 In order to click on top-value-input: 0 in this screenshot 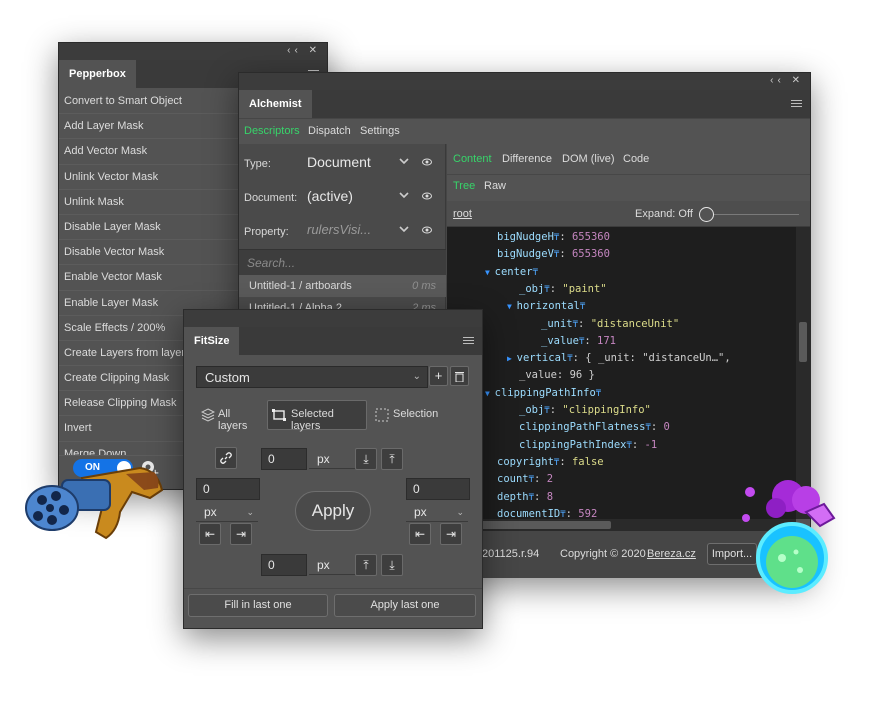, I will do `click(284, 459)`.